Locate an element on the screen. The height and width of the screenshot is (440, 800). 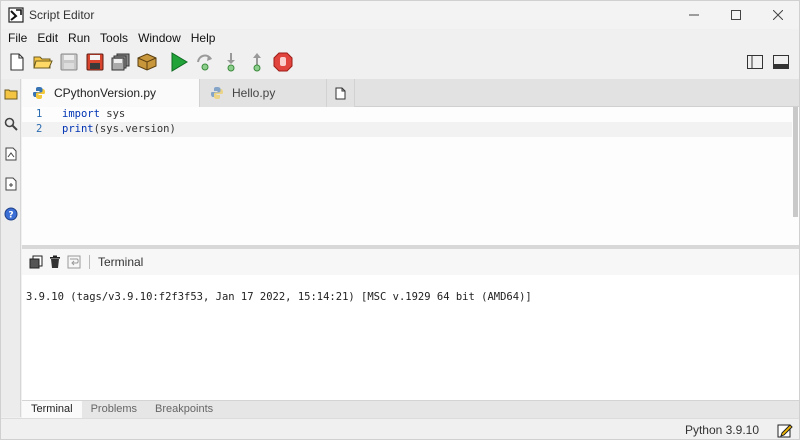
app-logo-icon is located at coordinates (16, 15).